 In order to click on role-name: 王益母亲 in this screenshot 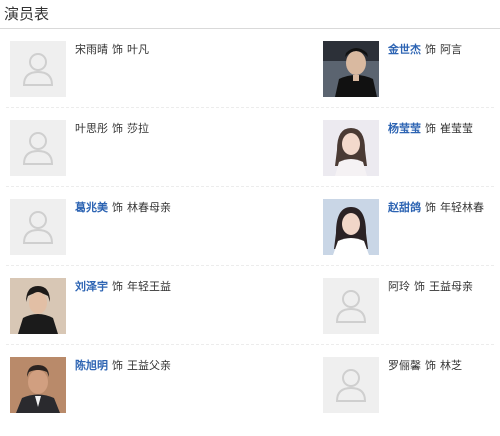, I will do `click(451, 286)`.